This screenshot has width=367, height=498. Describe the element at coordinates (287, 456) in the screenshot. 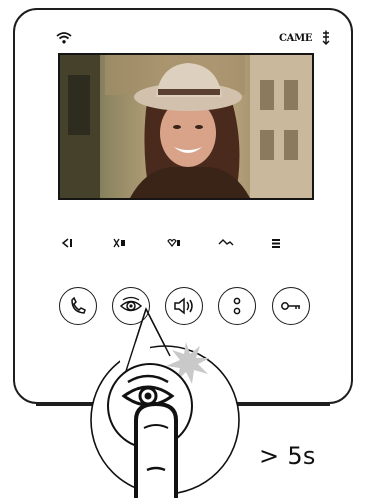

I see `press-duration-label: > 5s` at that location.